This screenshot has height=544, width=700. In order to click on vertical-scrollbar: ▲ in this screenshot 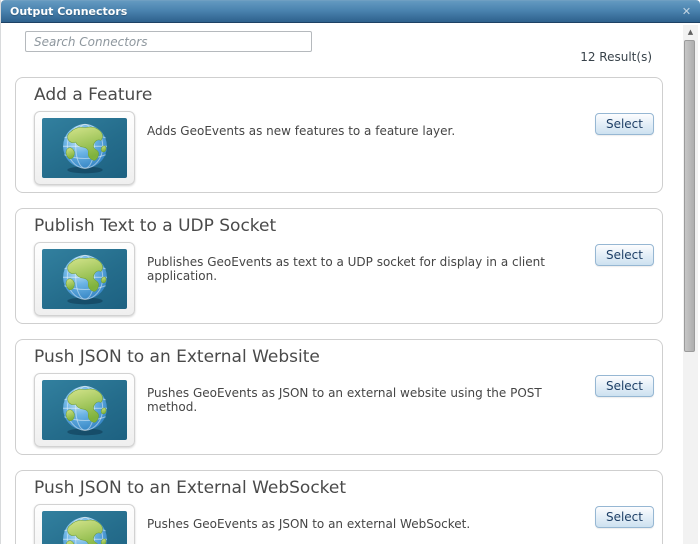, I will do `click(690, 284)`.